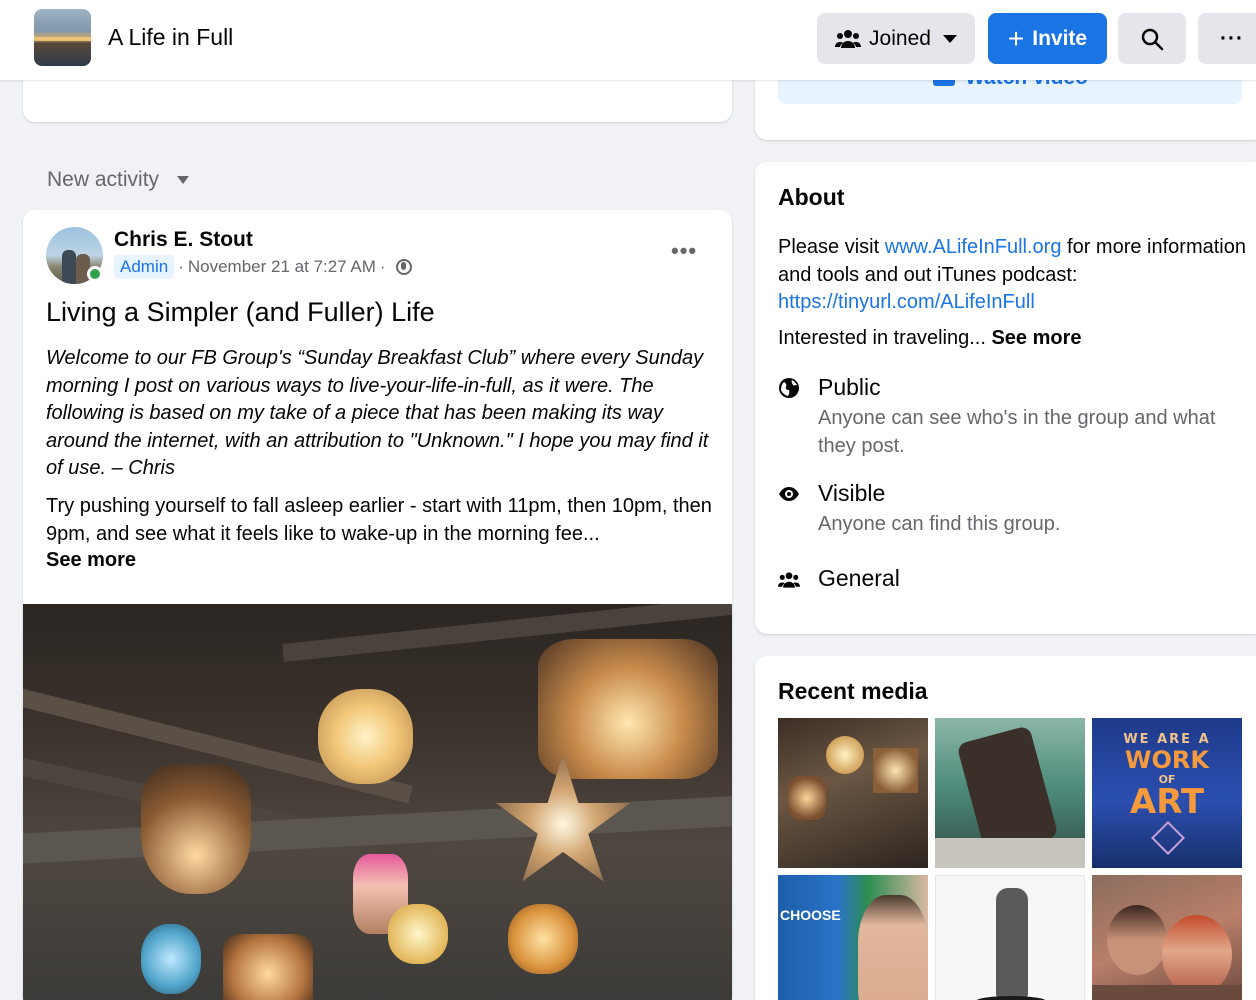 The image size is (1256, 1000). Describe the element at coordinates (1232, 38) in the screenshot. I see `more-icon: ···` at that location.